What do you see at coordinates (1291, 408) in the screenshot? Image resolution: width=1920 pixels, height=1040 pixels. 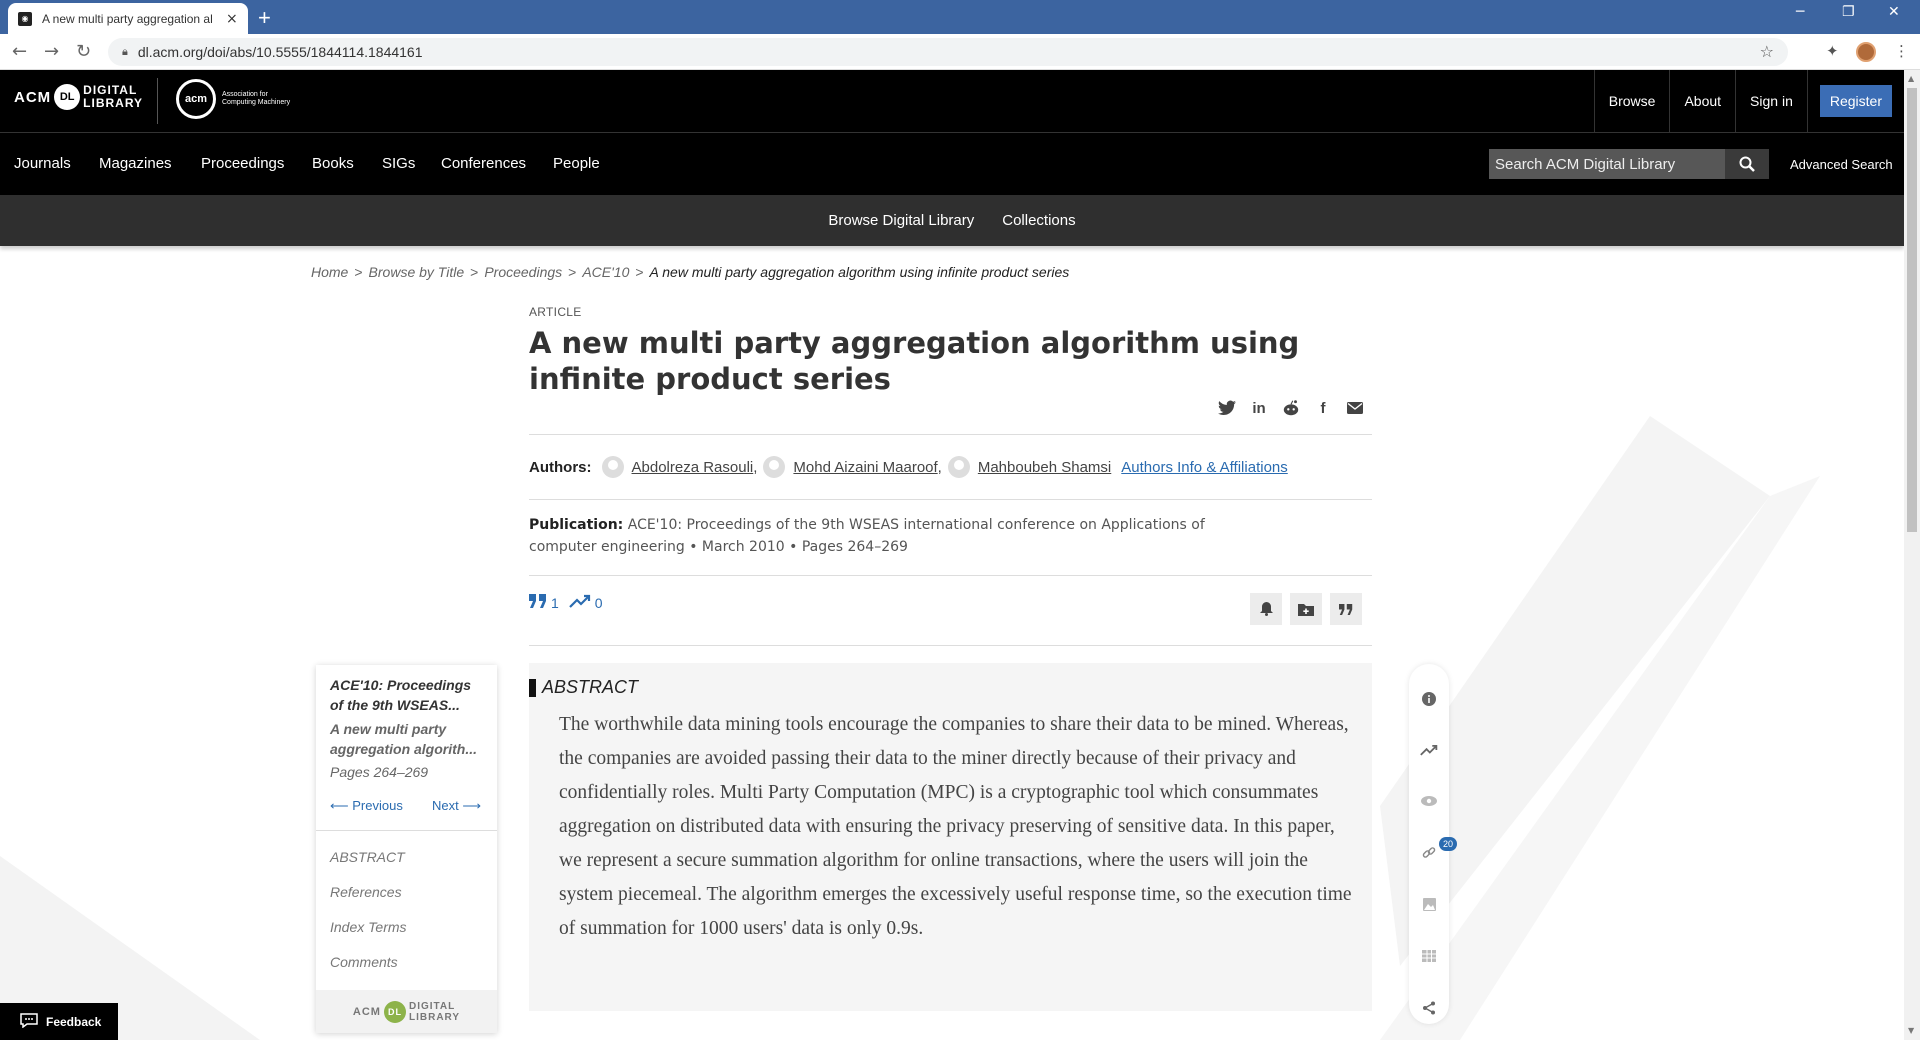 I see `reddit-icon` at bounding box center [1291, 408].